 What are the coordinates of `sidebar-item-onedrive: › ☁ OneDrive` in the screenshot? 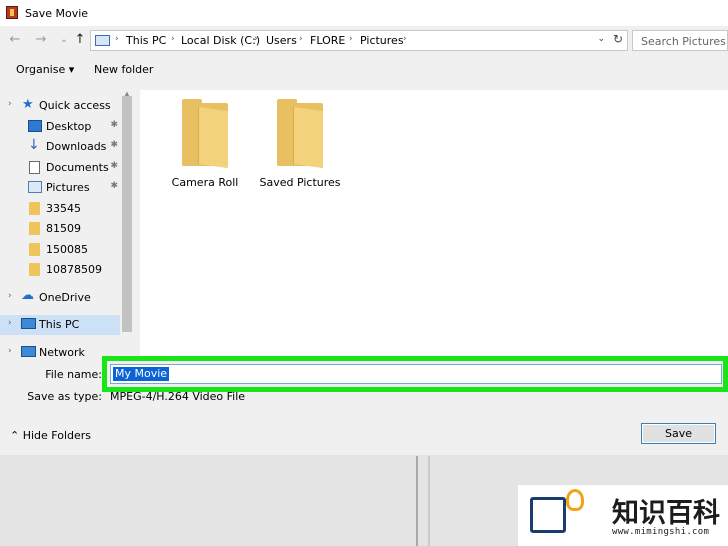 It's located at (60, 298).